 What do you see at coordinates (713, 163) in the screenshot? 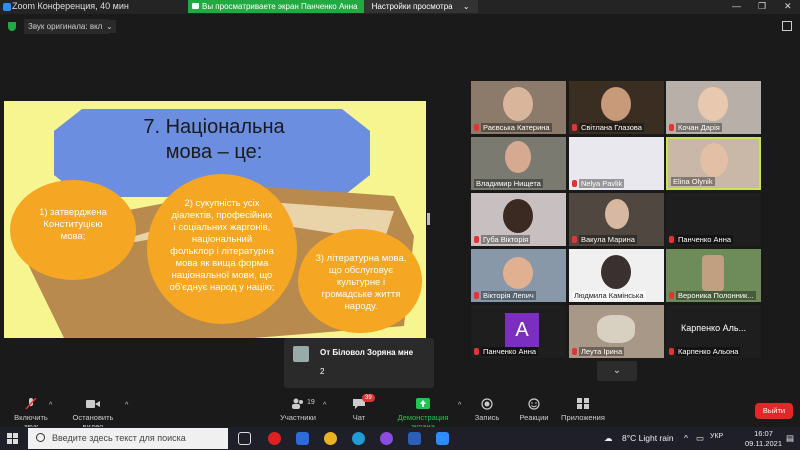
I see `video-tile-active-speaker: Elina Olynik` at bounding box center [713, 163].